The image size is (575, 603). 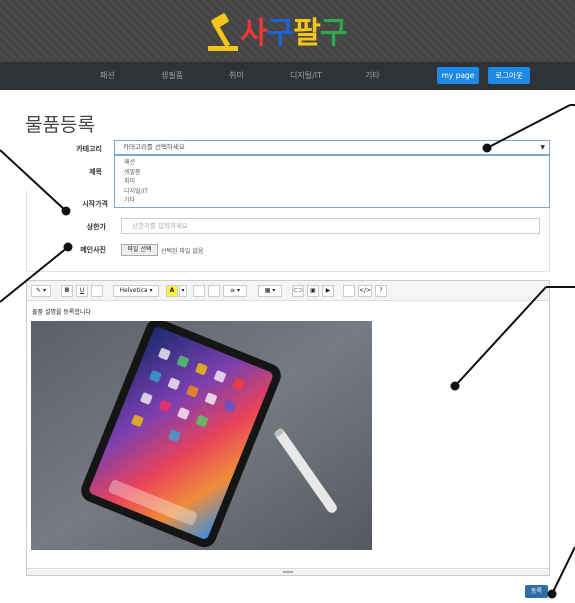 I want to click on submit-button: 등록, so click(x=536, y=591).